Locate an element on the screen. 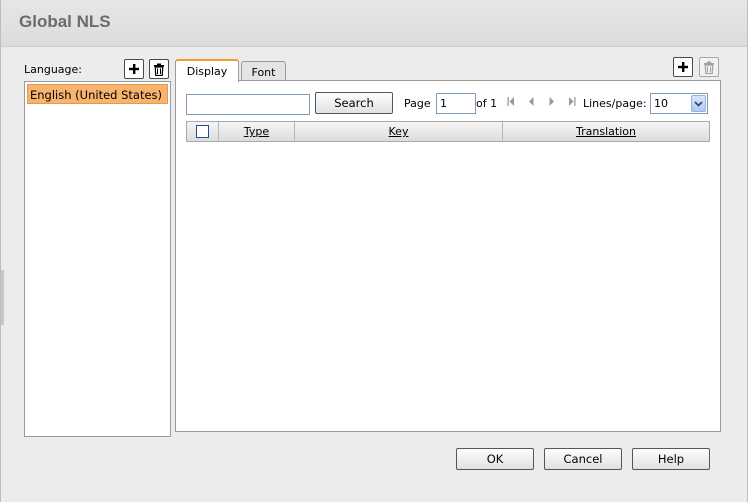 This screenshot has height=502, width=748. dialog-title: Global NLS is located at coordinates (65, 21).